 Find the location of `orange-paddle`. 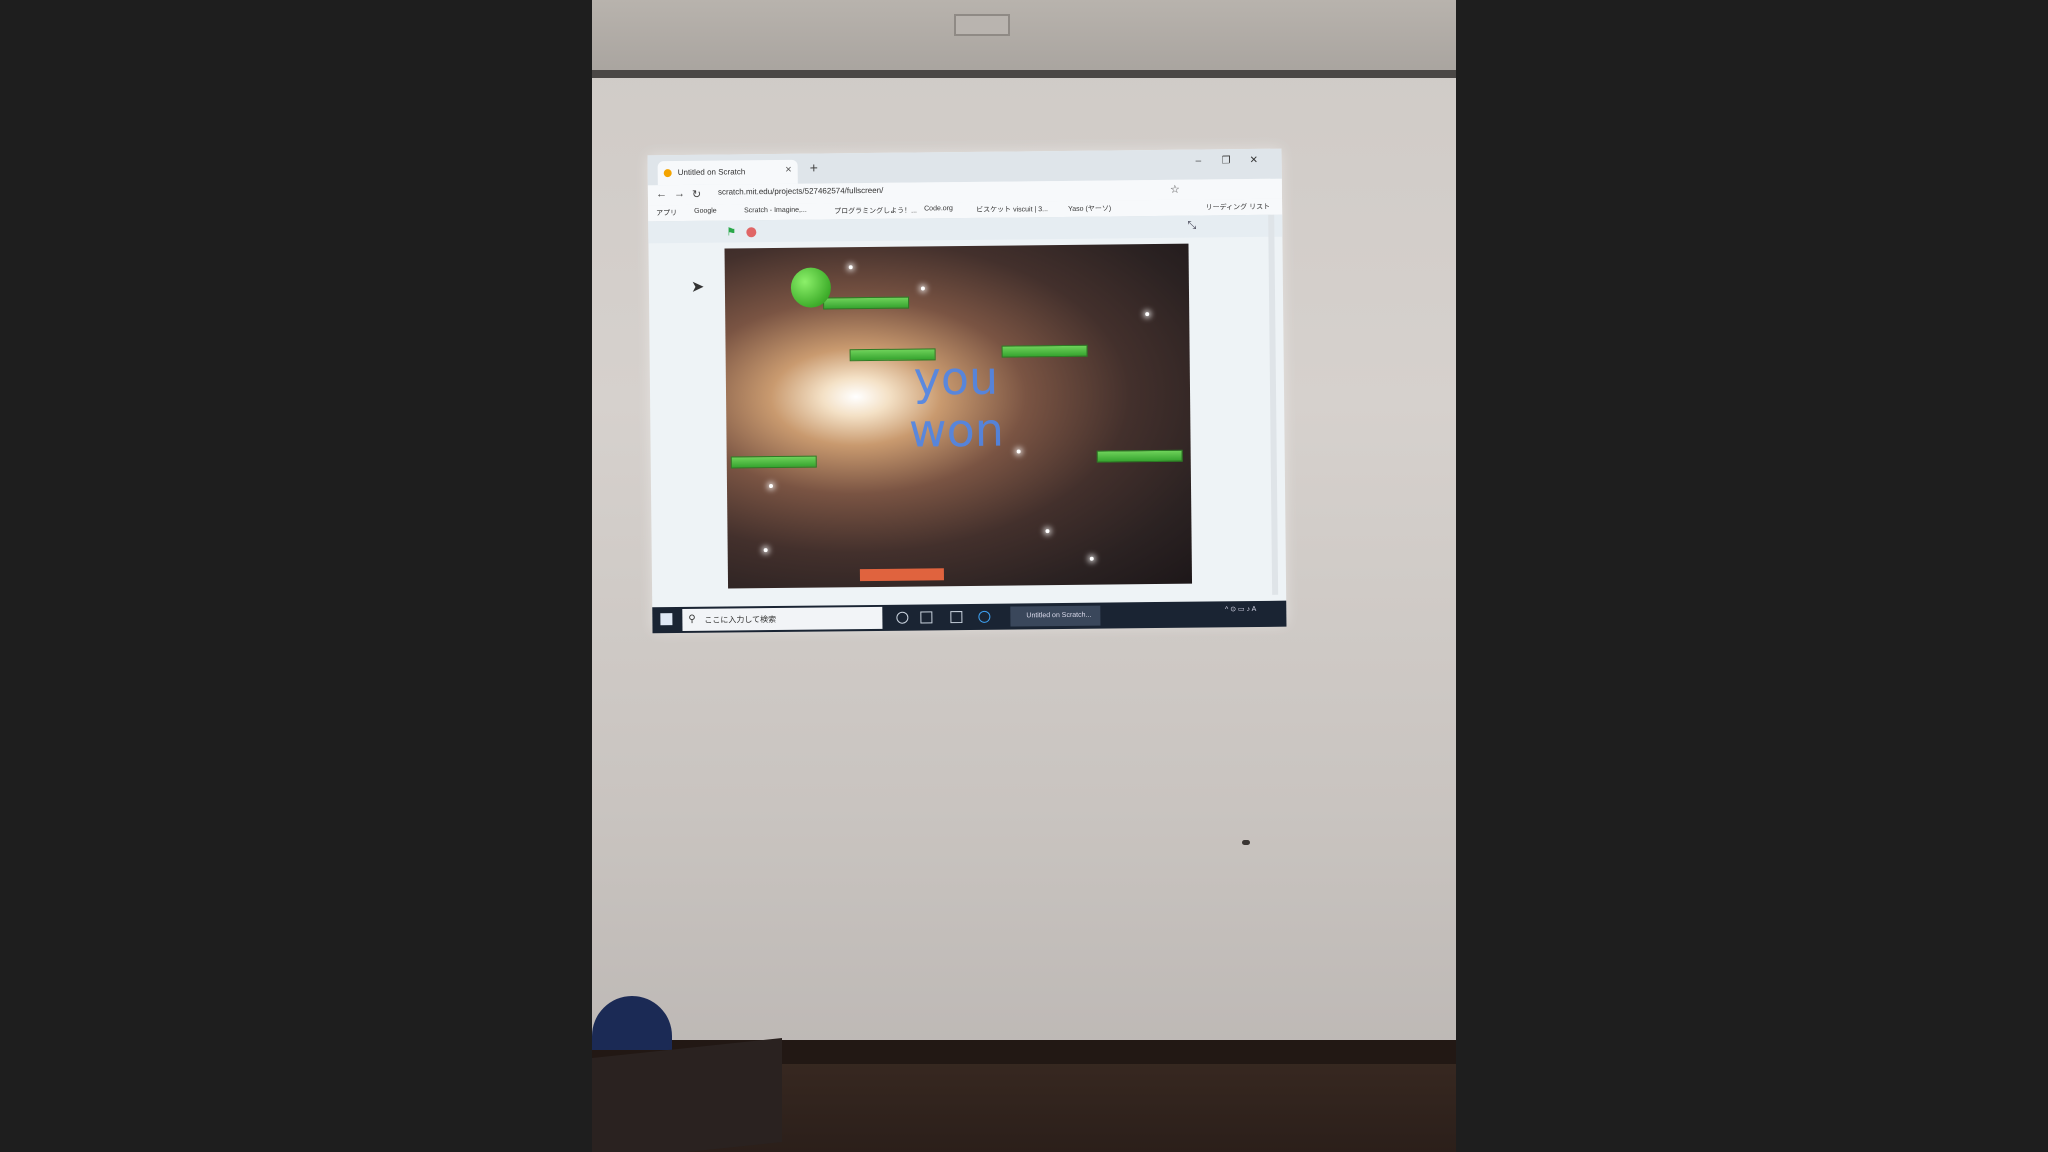

orange-paddle is located at coordinates (901, 575).